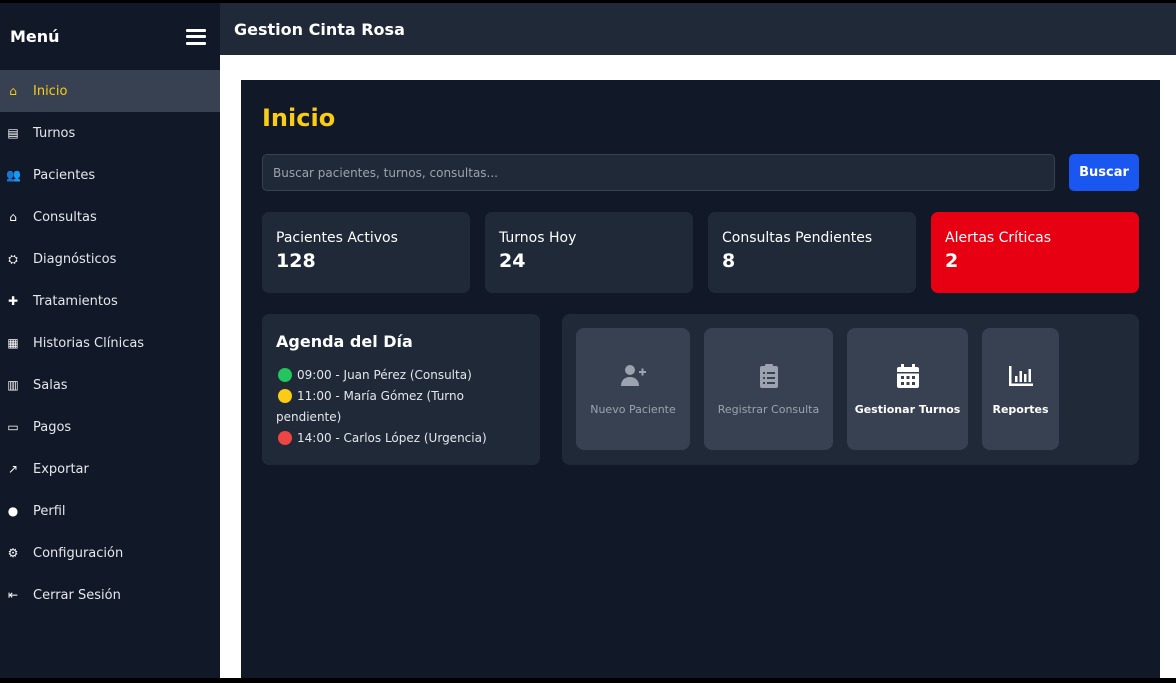 Image resolution: width=1176 pixels, height=683 pixels. Describe the element at coordinates (384, 375) in the screenshot. I see `agenda-text: 09:00 - Juan Pérez (Consulta)` at that location.